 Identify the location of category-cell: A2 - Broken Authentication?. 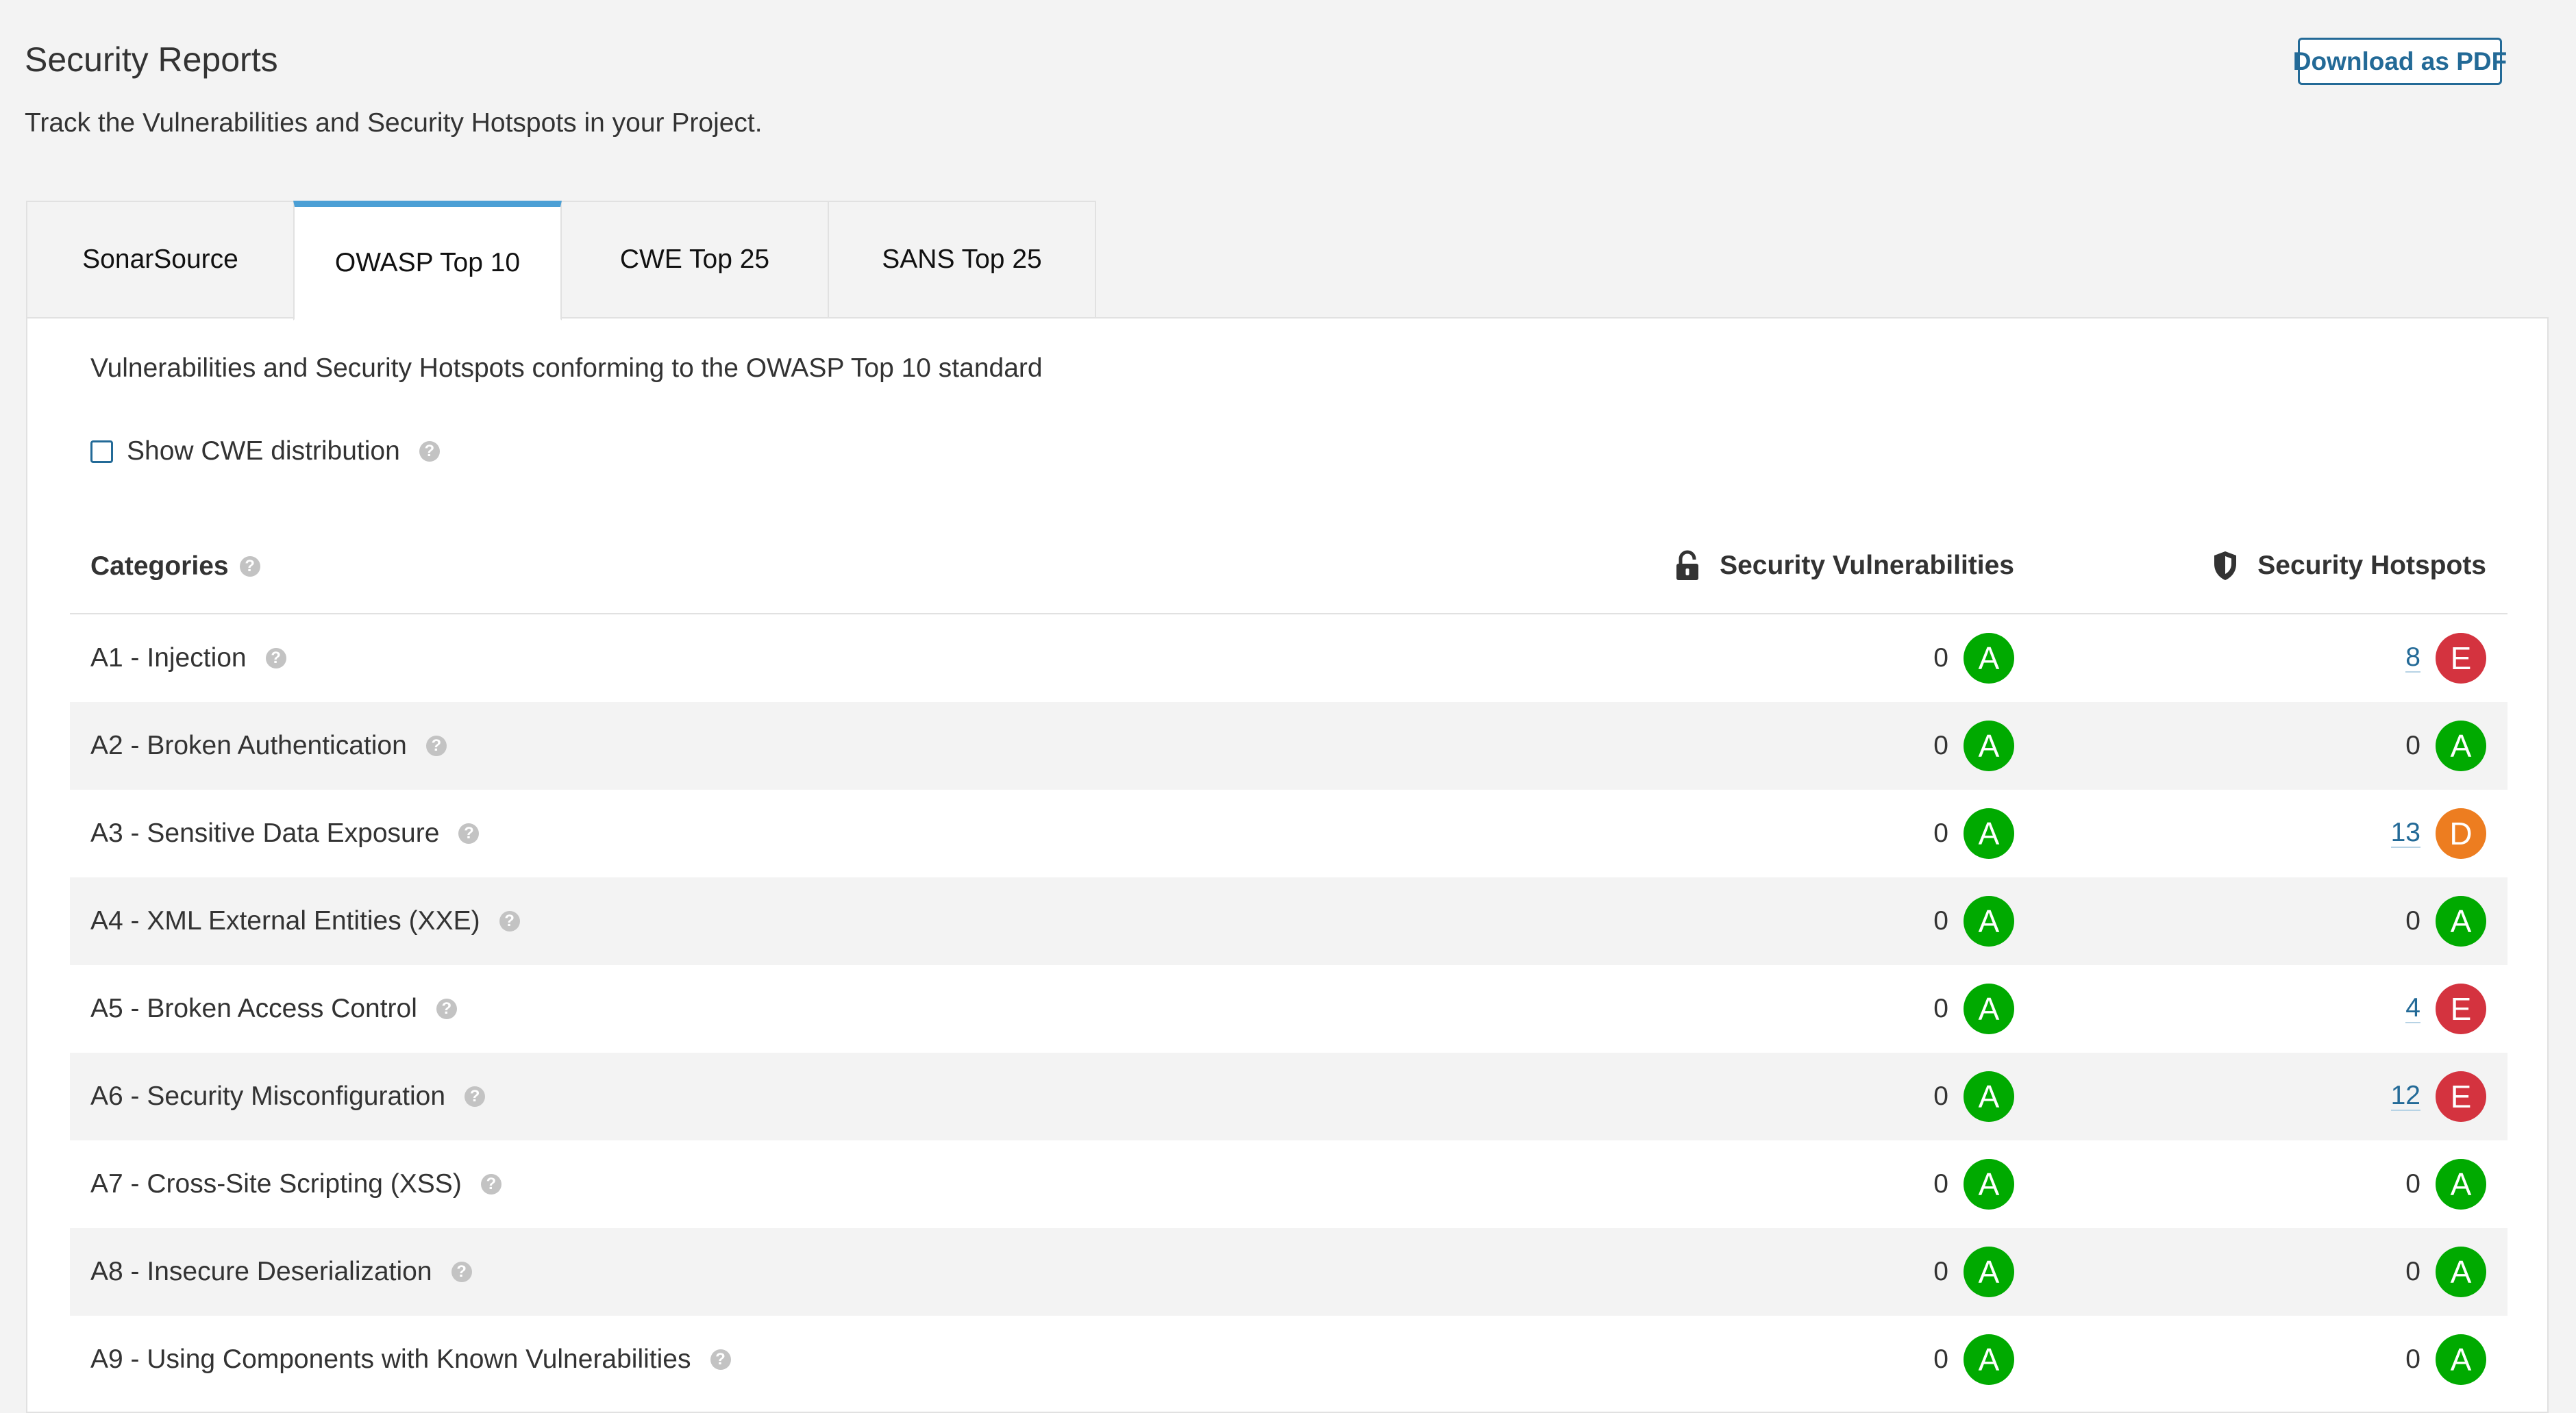
(268, 746).